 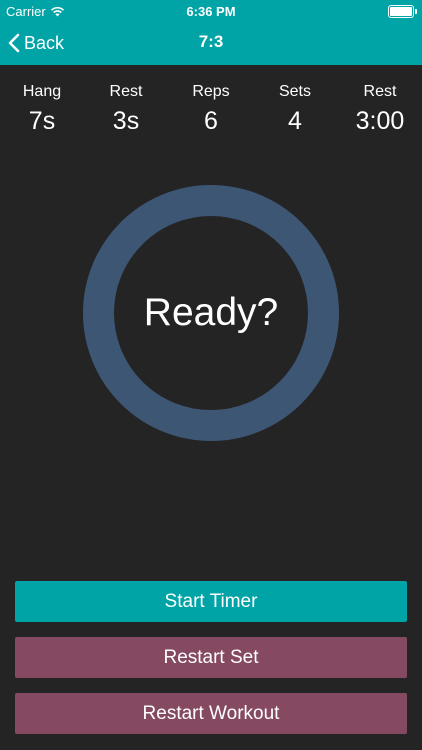 I want to click on page-title: 7:3, so click(x=211, y=41).